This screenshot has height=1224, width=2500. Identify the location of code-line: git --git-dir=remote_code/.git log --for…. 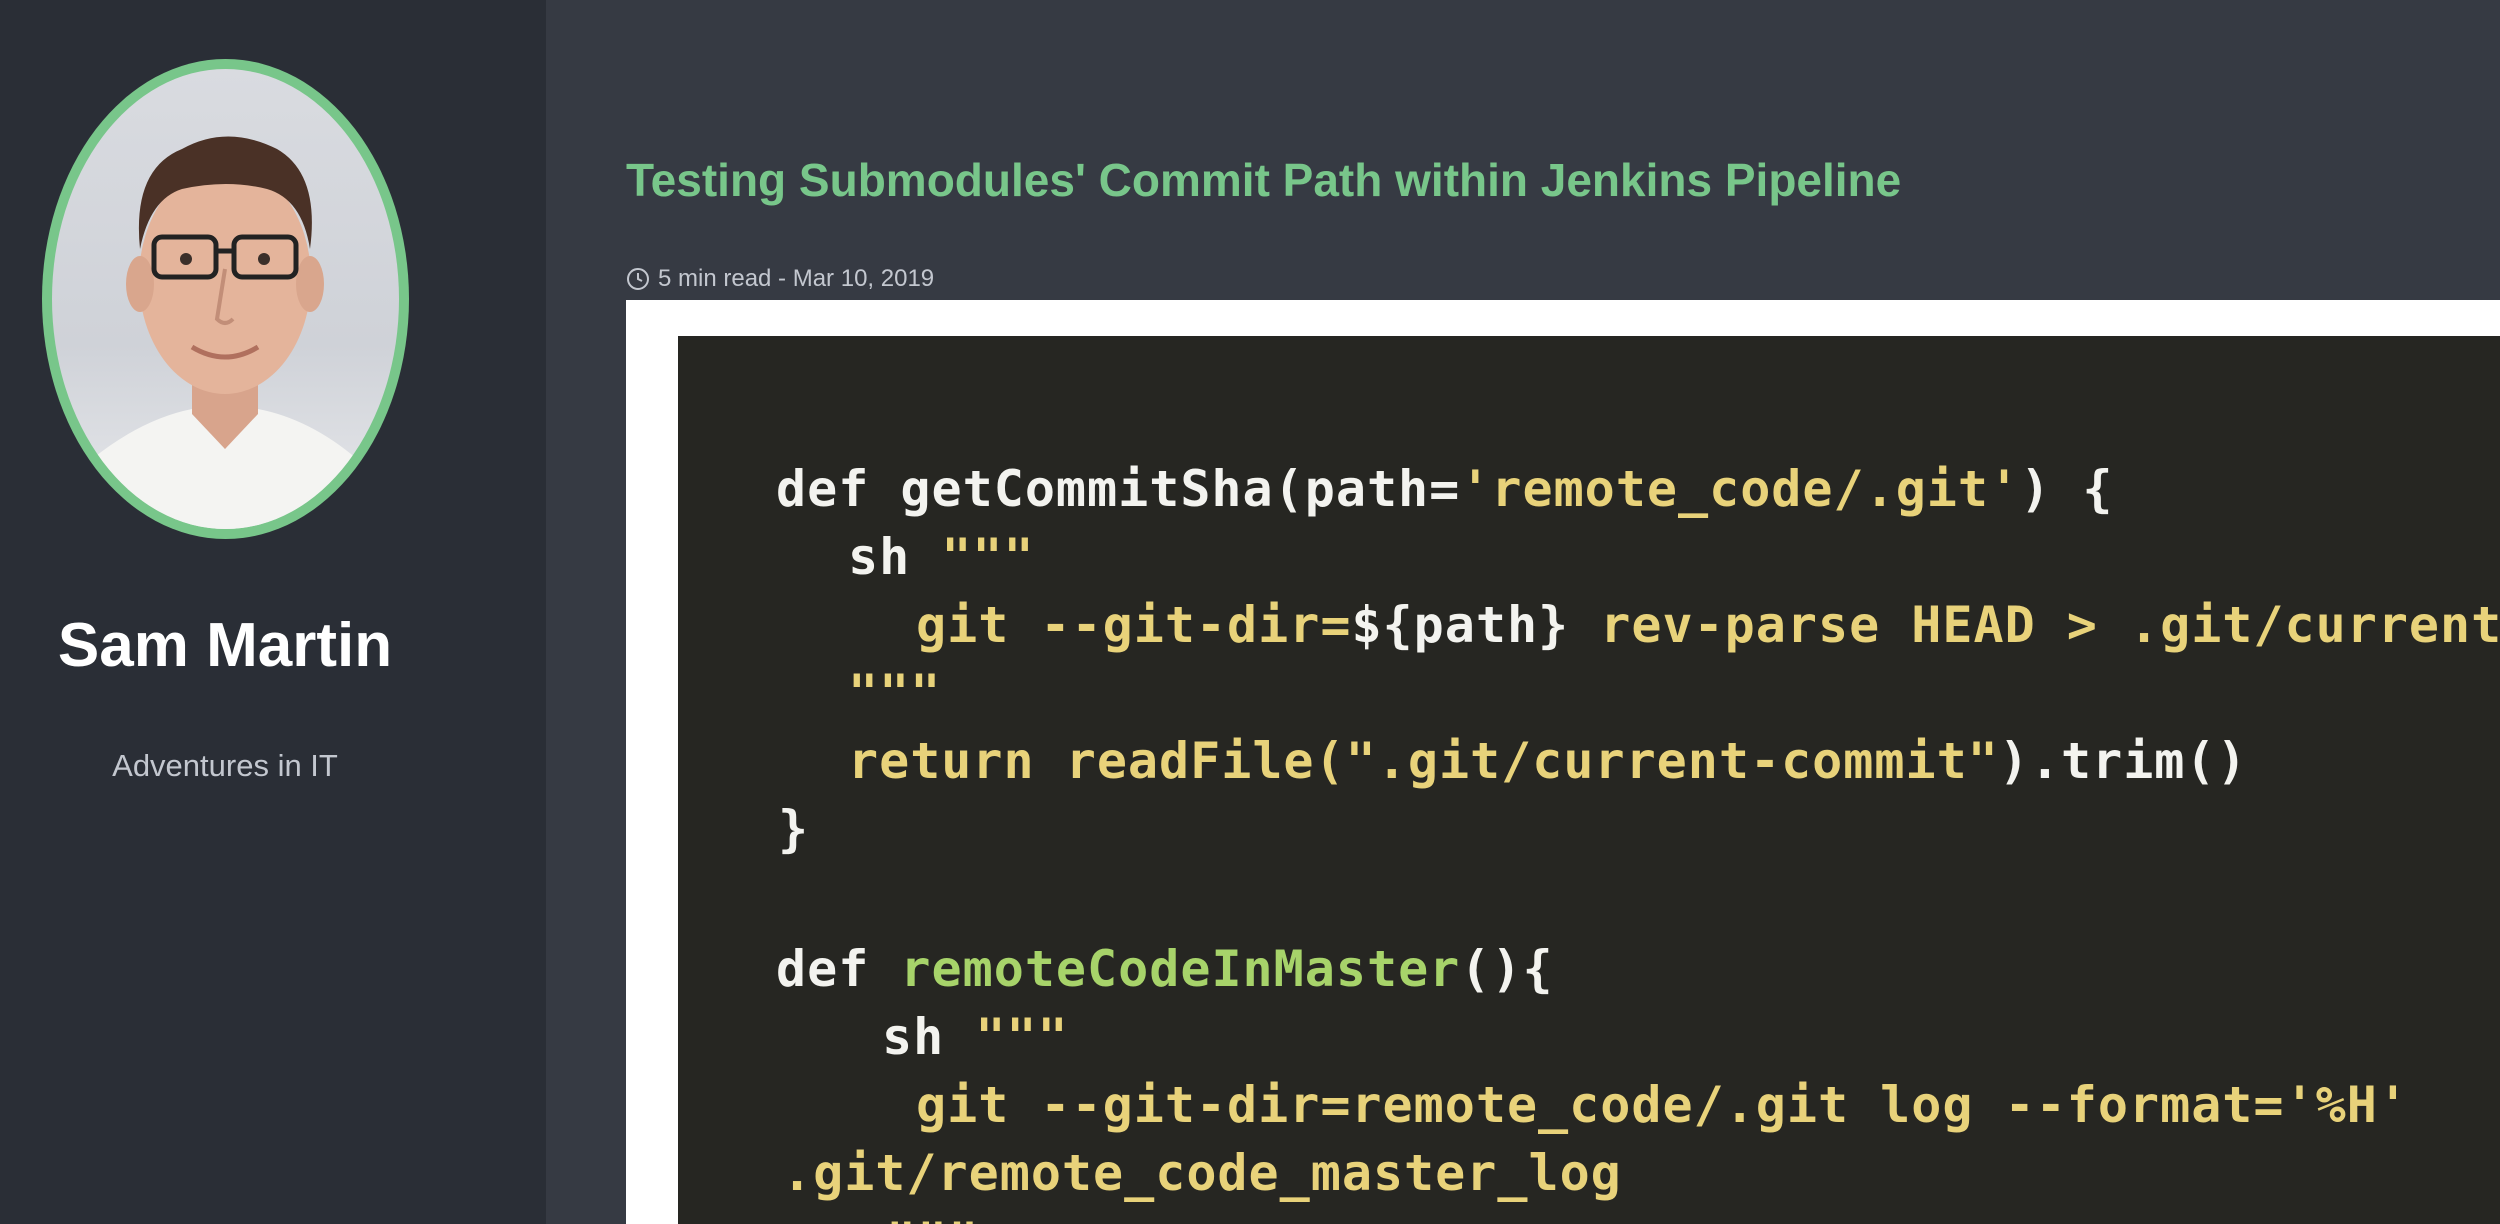
(1662, 1105).